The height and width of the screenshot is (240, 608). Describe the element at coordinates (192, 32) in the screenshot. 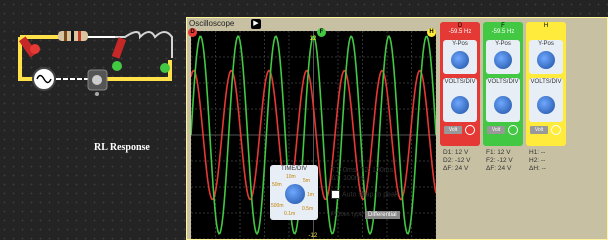

I see `marker-d: D` at that location.